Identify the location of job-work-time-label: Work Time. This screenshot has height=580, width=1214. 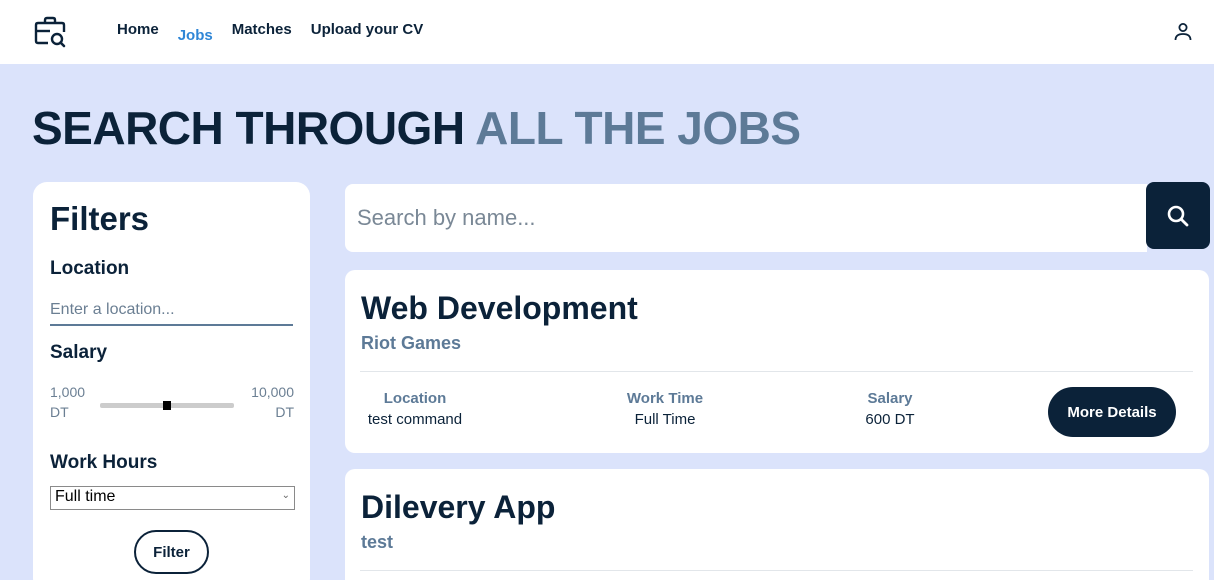
(665, 398).